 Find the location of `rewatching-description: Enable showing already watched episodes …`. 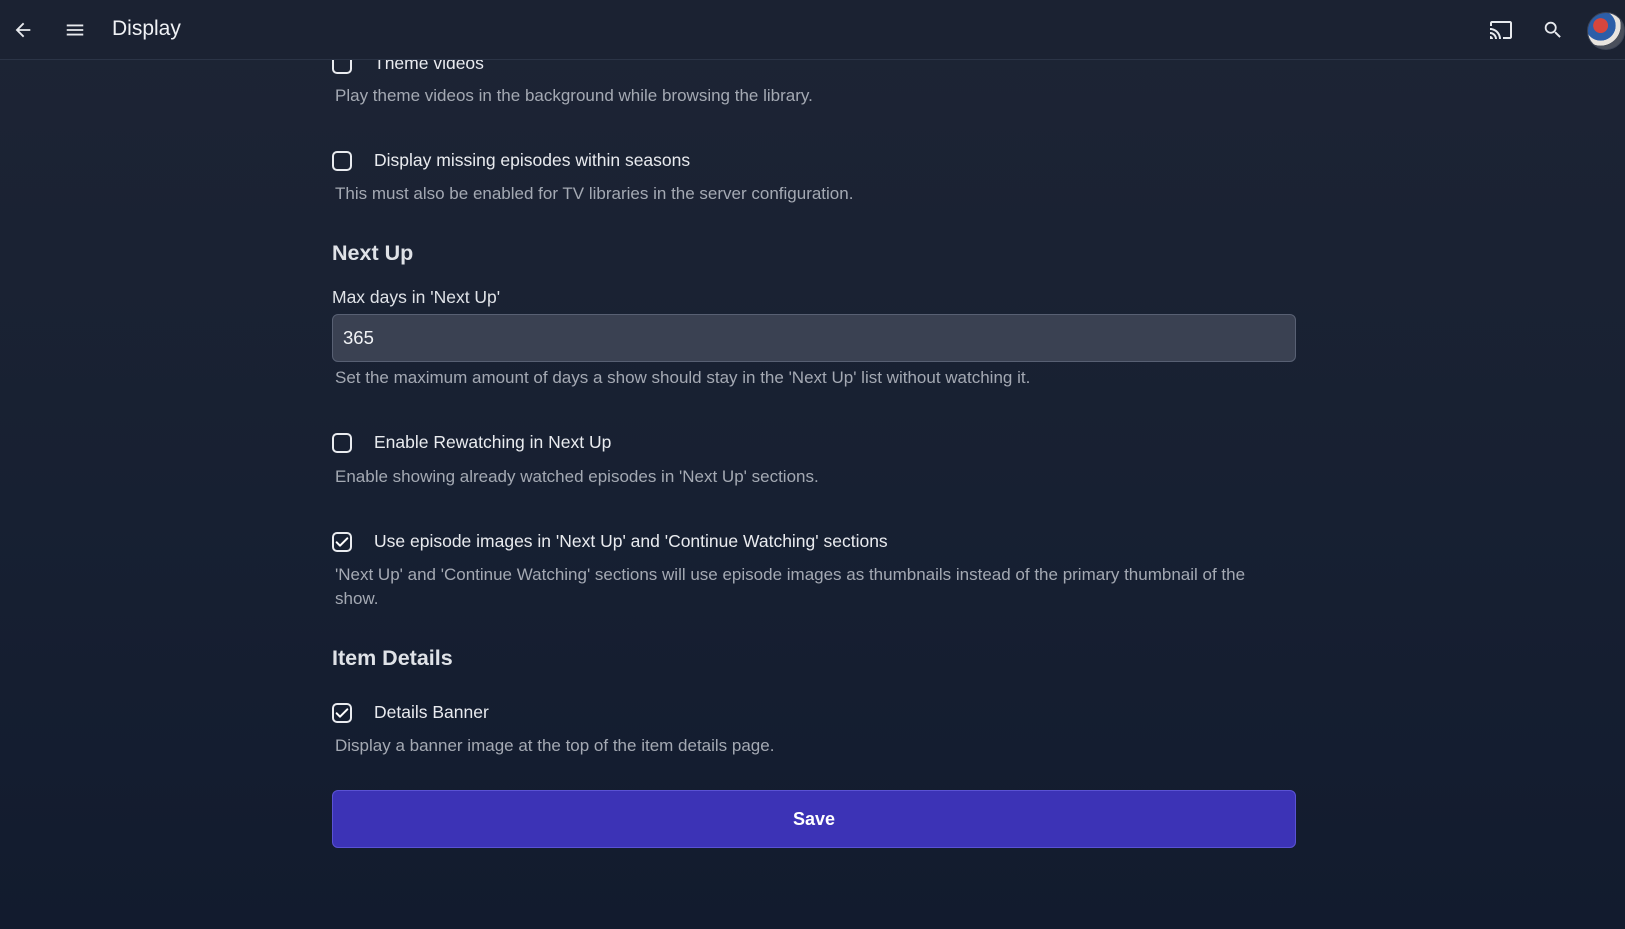

rewatching-description: Enable showing already watched episodes … is located at coordinates (577, 476).